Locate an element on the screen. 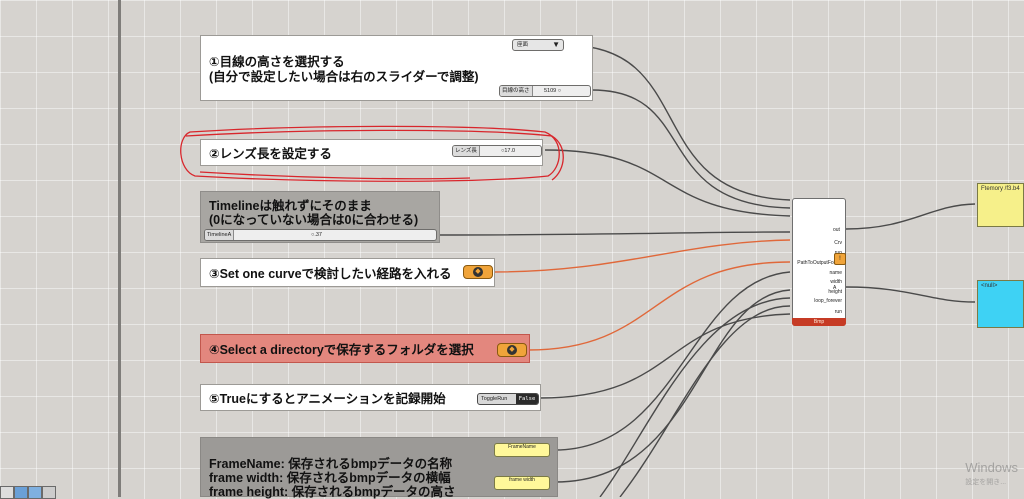  wire-extra2 is located at coordinates (705, 401).